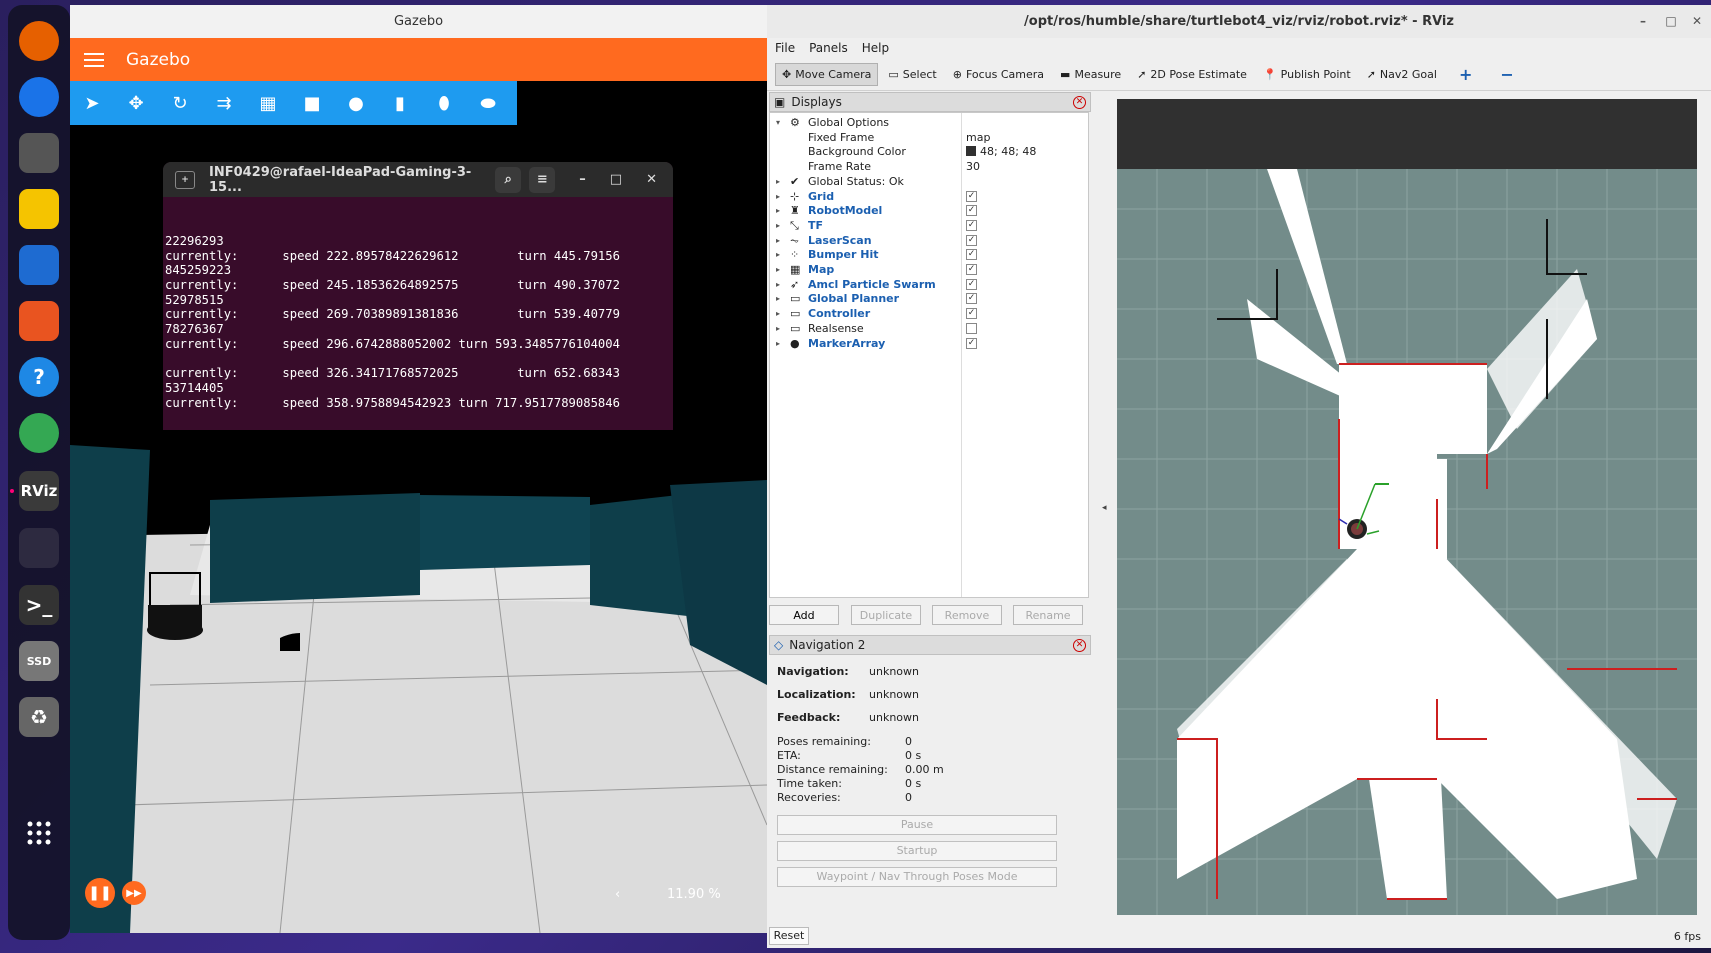 This screenshot has width=1711, height=953. What do you see at coordinates (312, 103) in the screenshot?
I see `box-shape-icon: ■` at bounding box center [312, 103].